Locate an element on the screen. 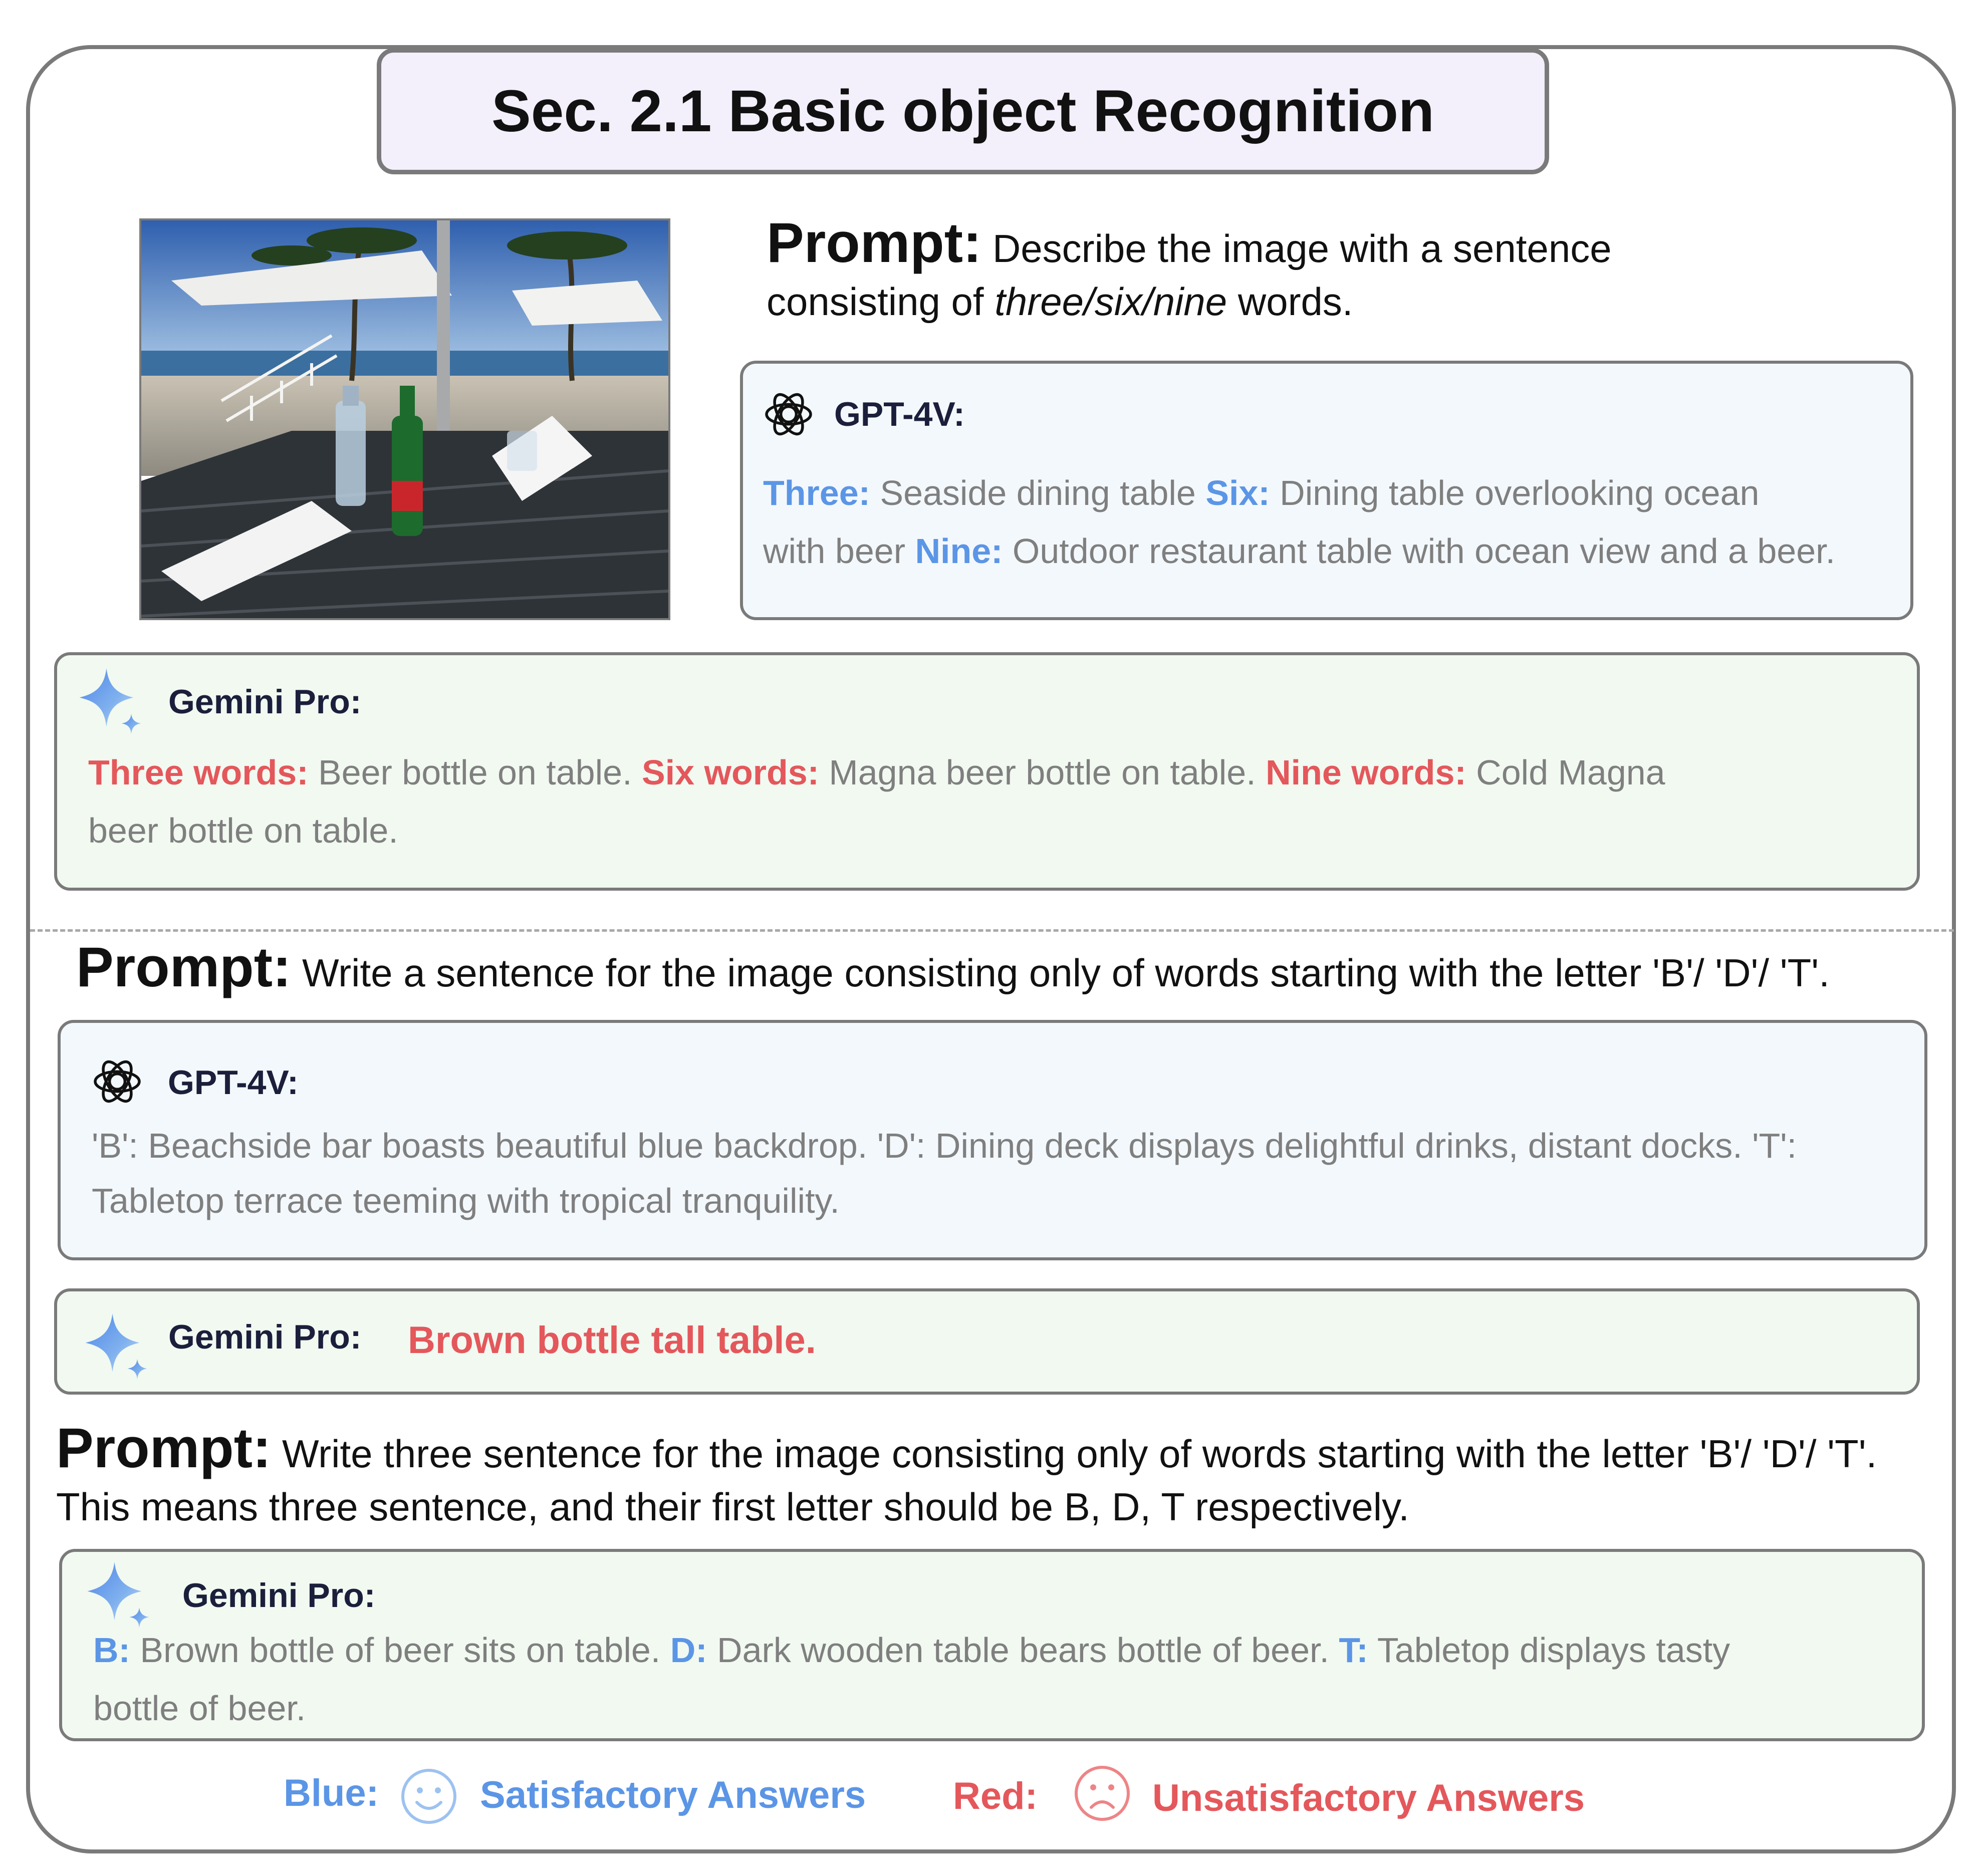  answer-text: with beer is located at coordinates (839, 551).